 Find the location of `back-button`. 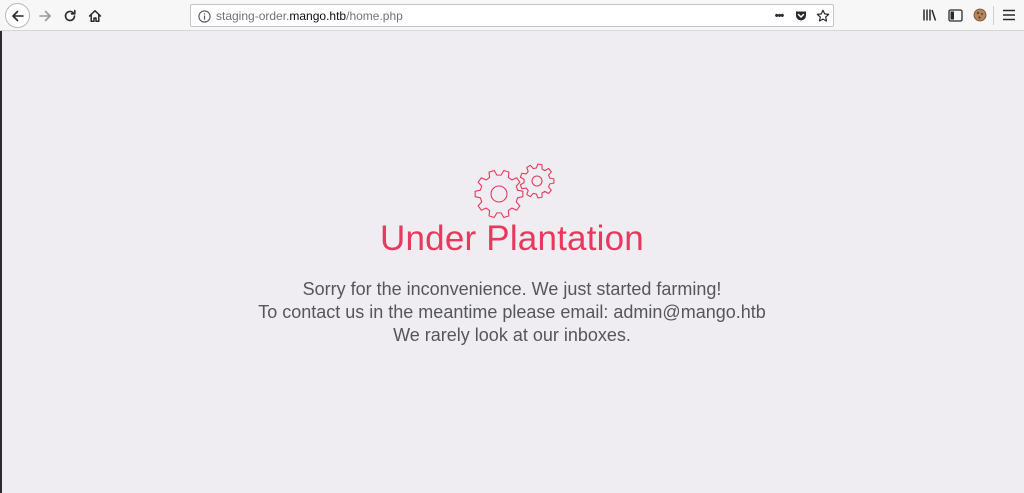

back-button is located at coordinates (17, 15).